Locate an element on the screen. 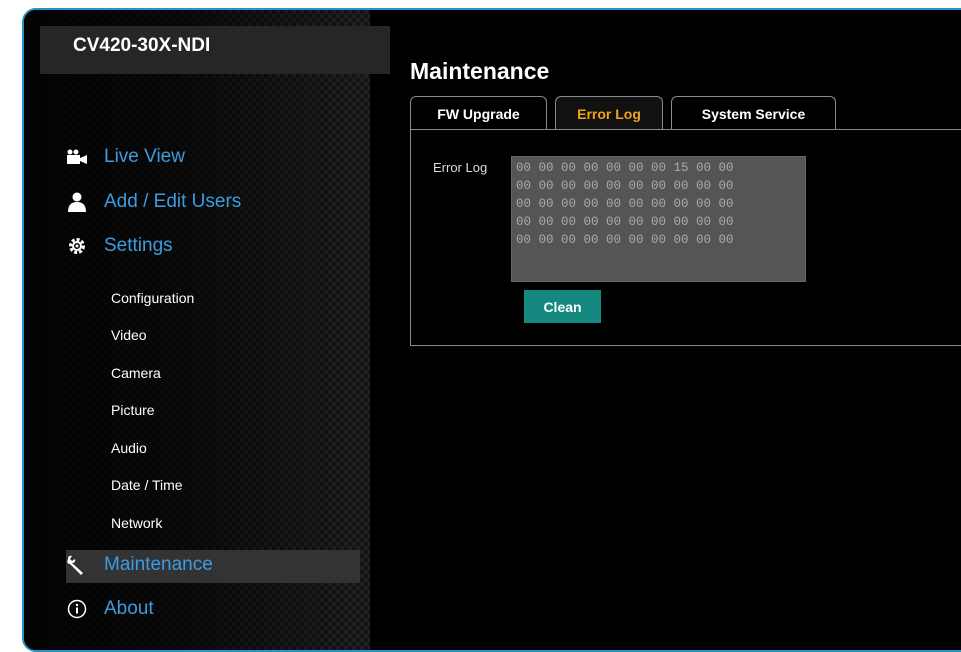 The image size is (961, 652). camera-icon is located at coordinates (77, 157).